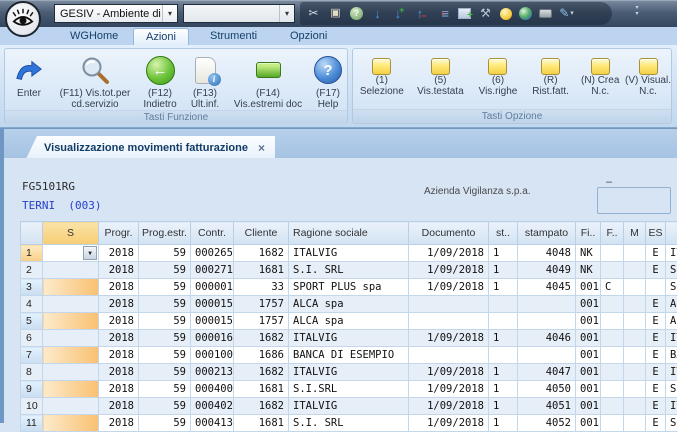 The height and width of the screenshot is (432, 677). I want to click on gesiv-eye-logo, so click(23, 19).